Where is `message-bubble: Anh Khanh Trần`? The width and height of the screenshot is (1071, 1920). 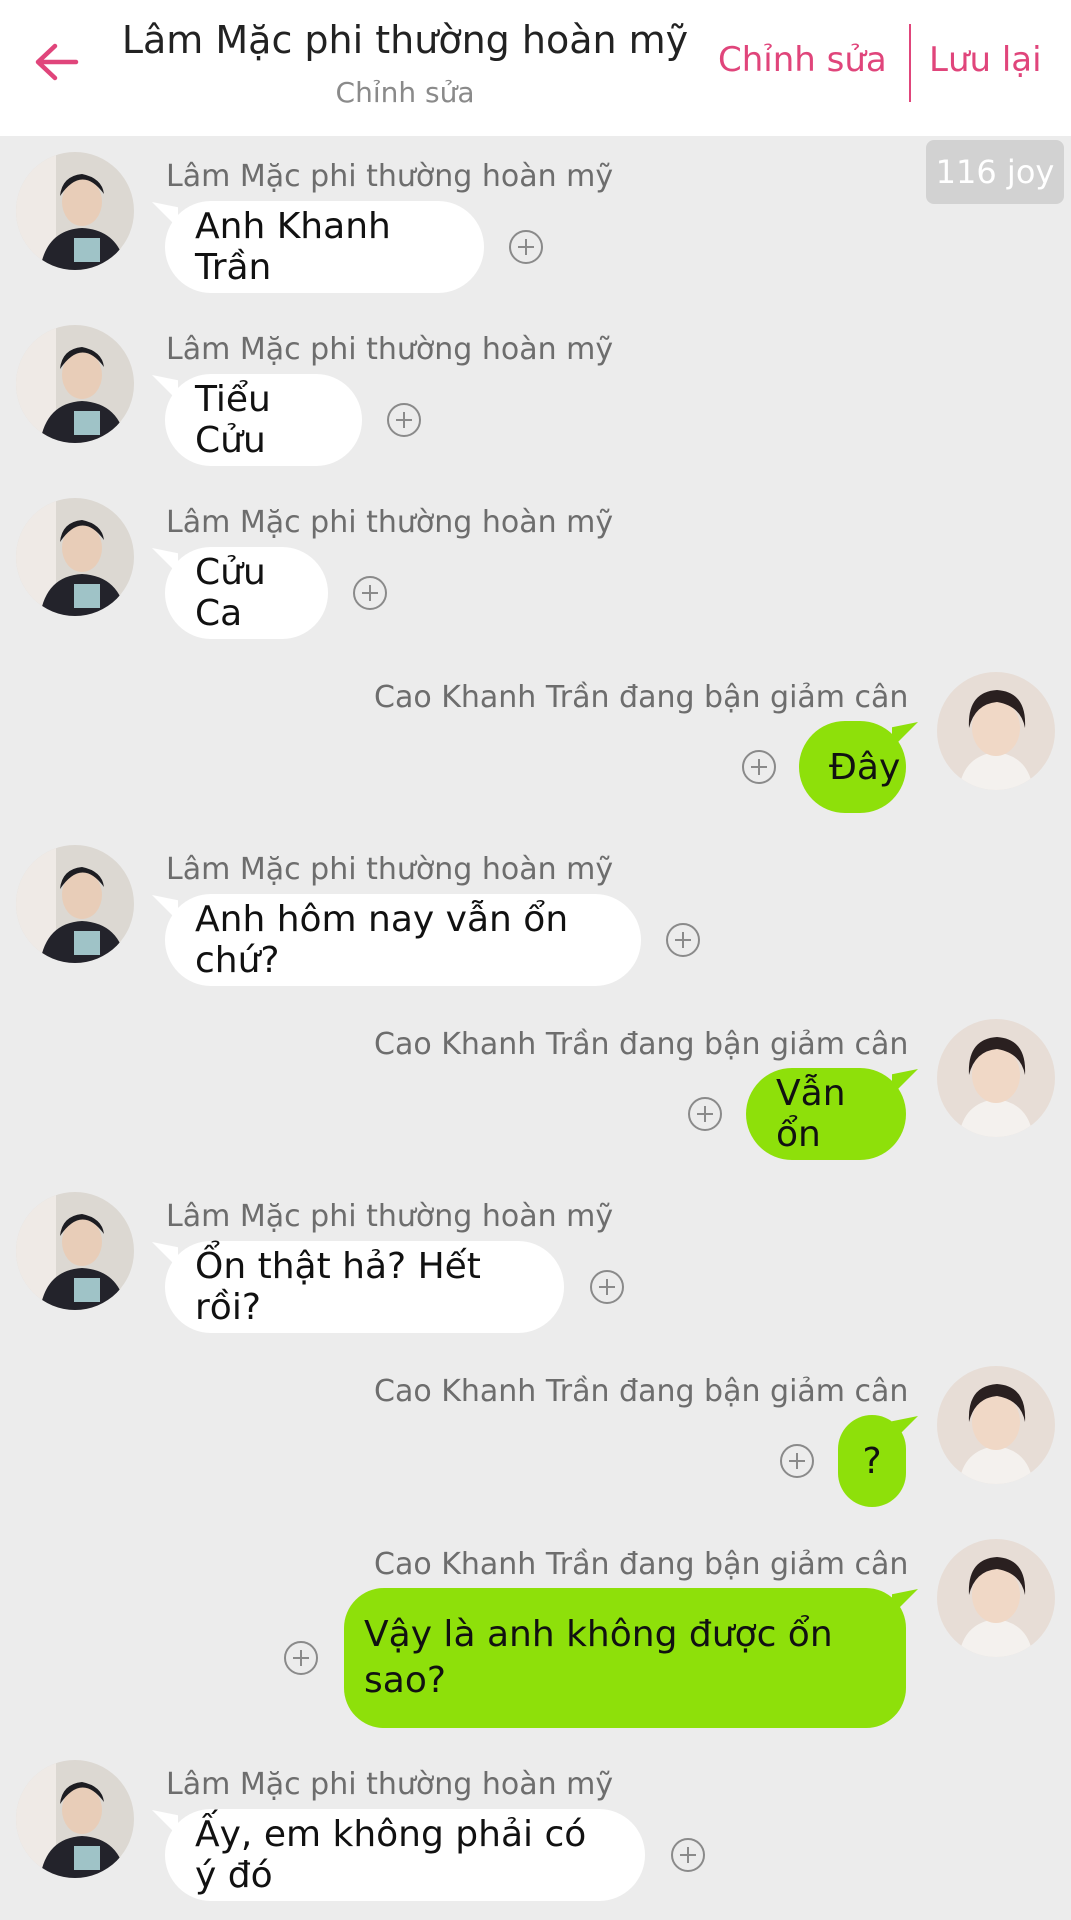 message-bubble: Anh Khanh Trần is located at coordinates (324, 247).